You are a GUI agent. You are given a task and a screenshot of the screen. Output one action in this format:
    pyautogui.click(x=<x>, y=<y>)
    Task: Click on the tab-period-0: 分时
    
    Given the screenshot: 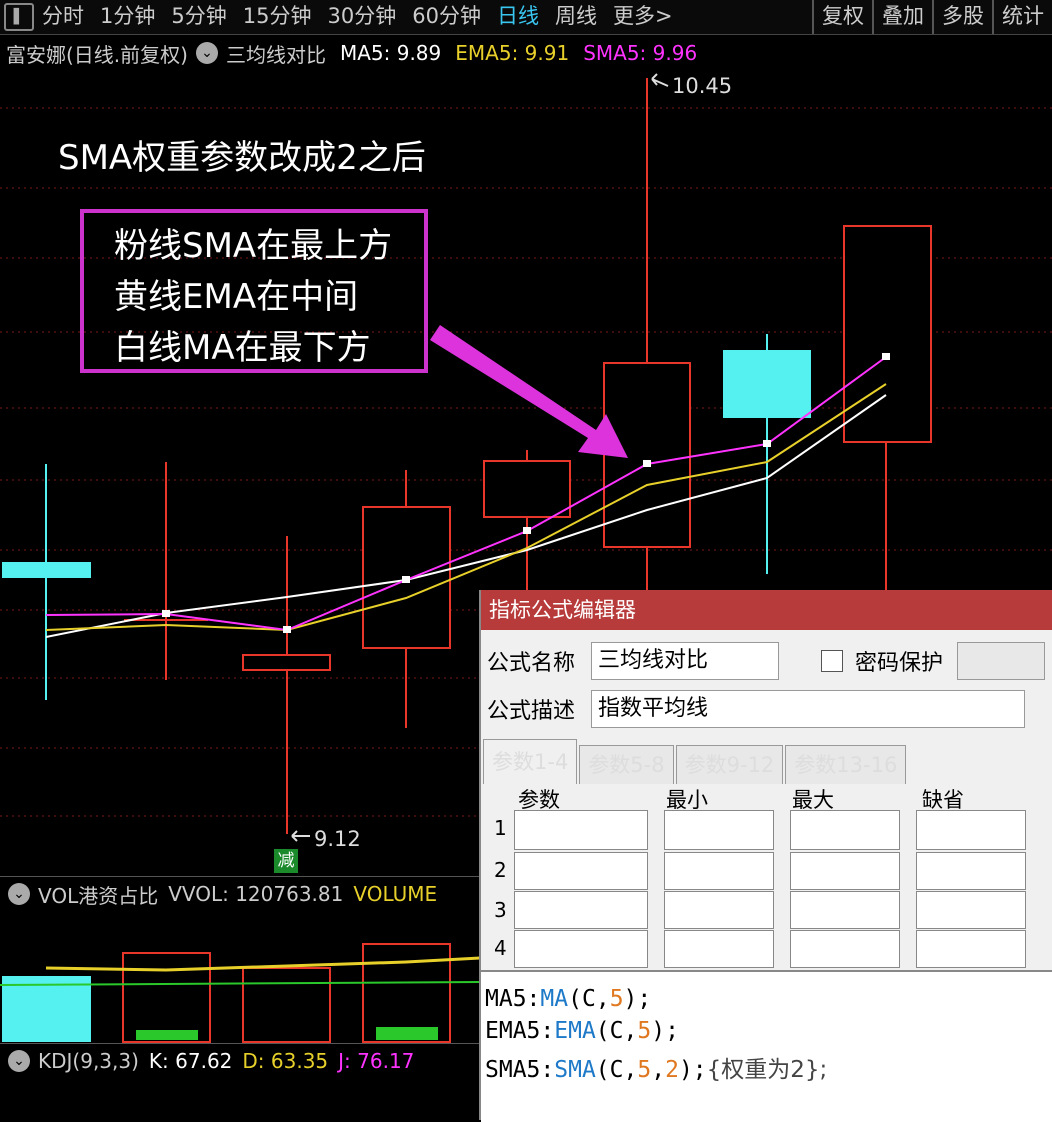 What is the action you would take?
    pyautogui.click(x=63, y=17)
    